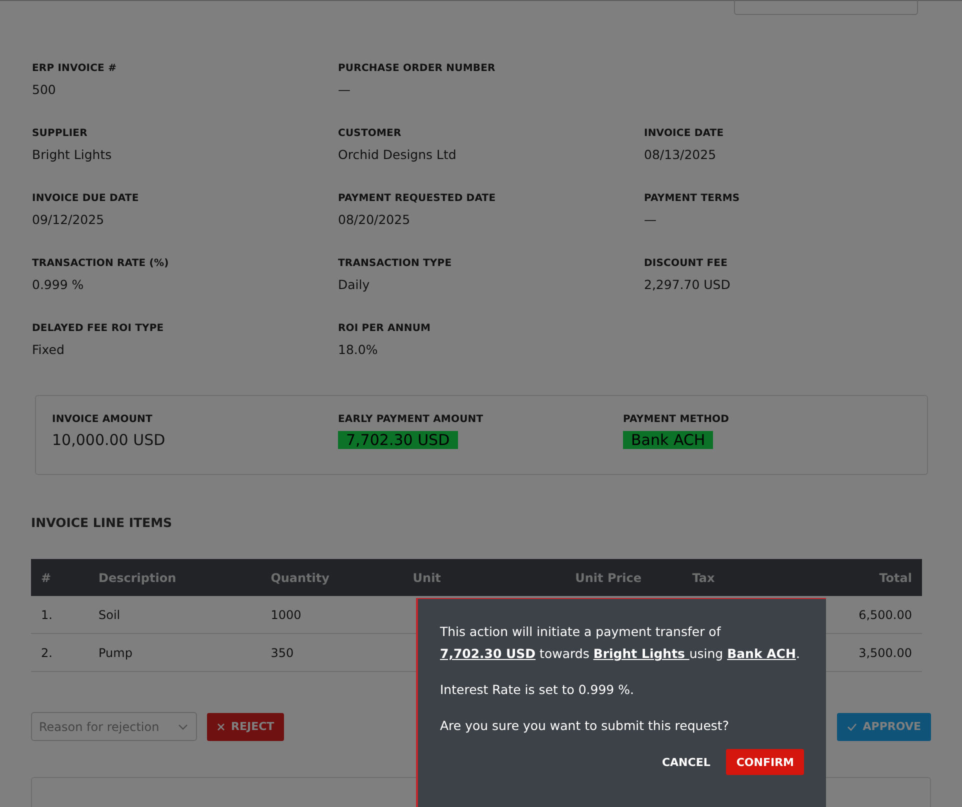 This screenshot has width=962, height=807. I want to click on field-label: DELAYED FEE ROI TYPE, so click(98, 329).